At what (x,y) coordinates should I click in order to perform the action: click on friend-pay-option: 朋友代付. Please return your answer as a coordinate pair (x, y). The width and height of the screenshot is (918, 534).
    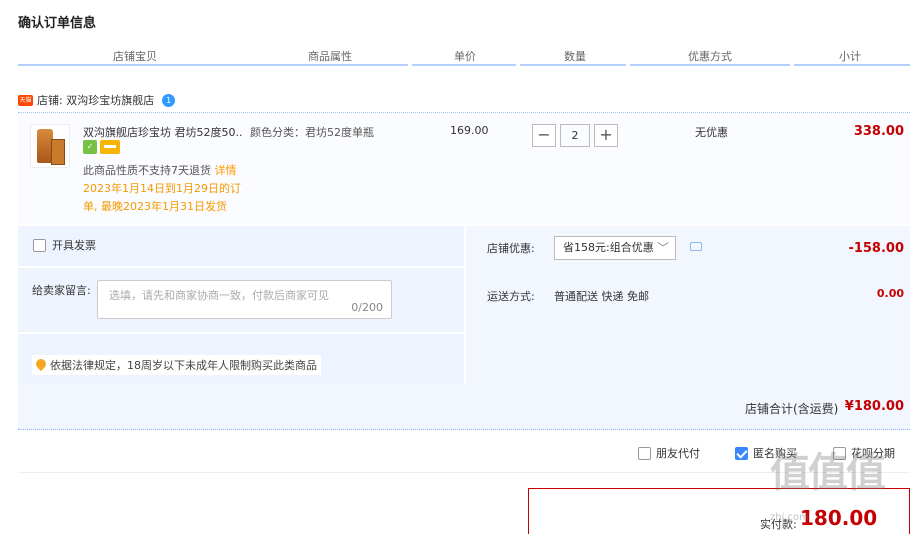
    Looking at the image, I should click on (669, 453).